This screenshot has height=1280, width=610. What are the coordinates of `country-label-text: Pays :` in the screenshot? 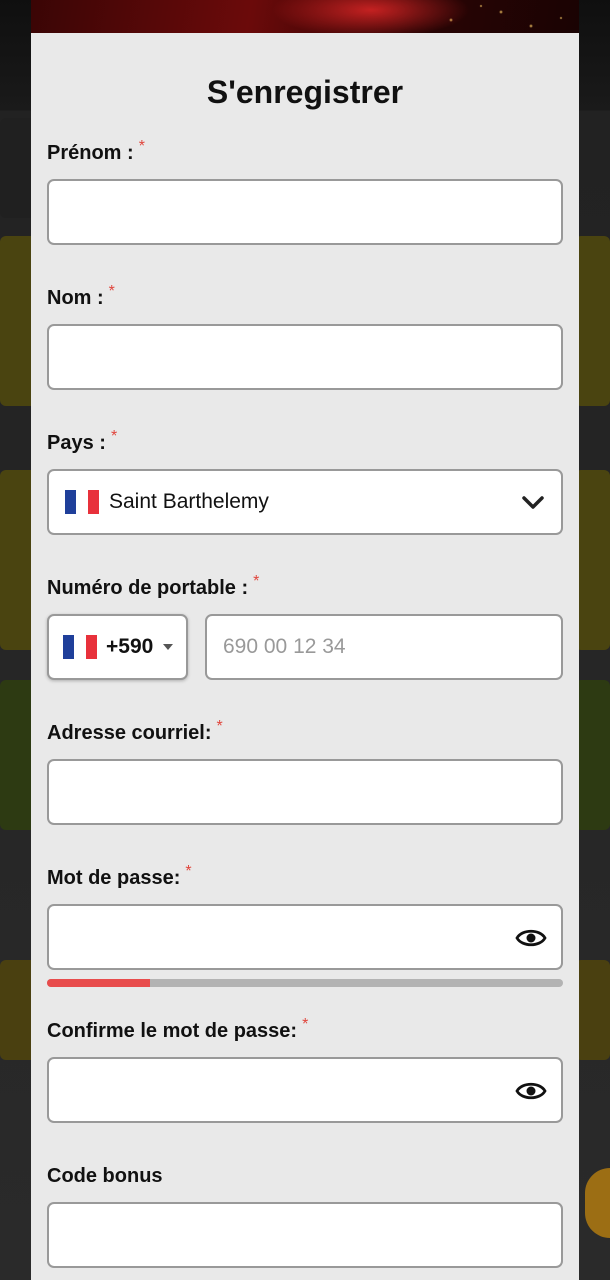 It's located at (76, 443).